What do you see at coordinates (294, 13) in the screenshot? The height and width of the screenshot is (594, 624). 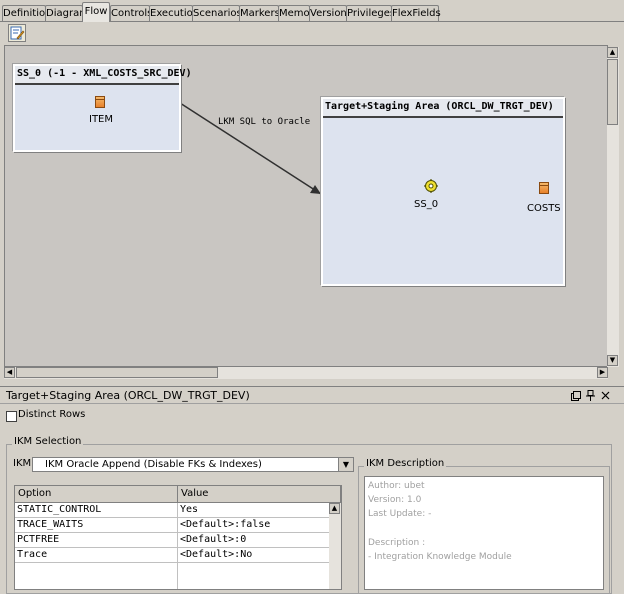 I see `tab-memo: Memo` at bounding box center [294, 13].